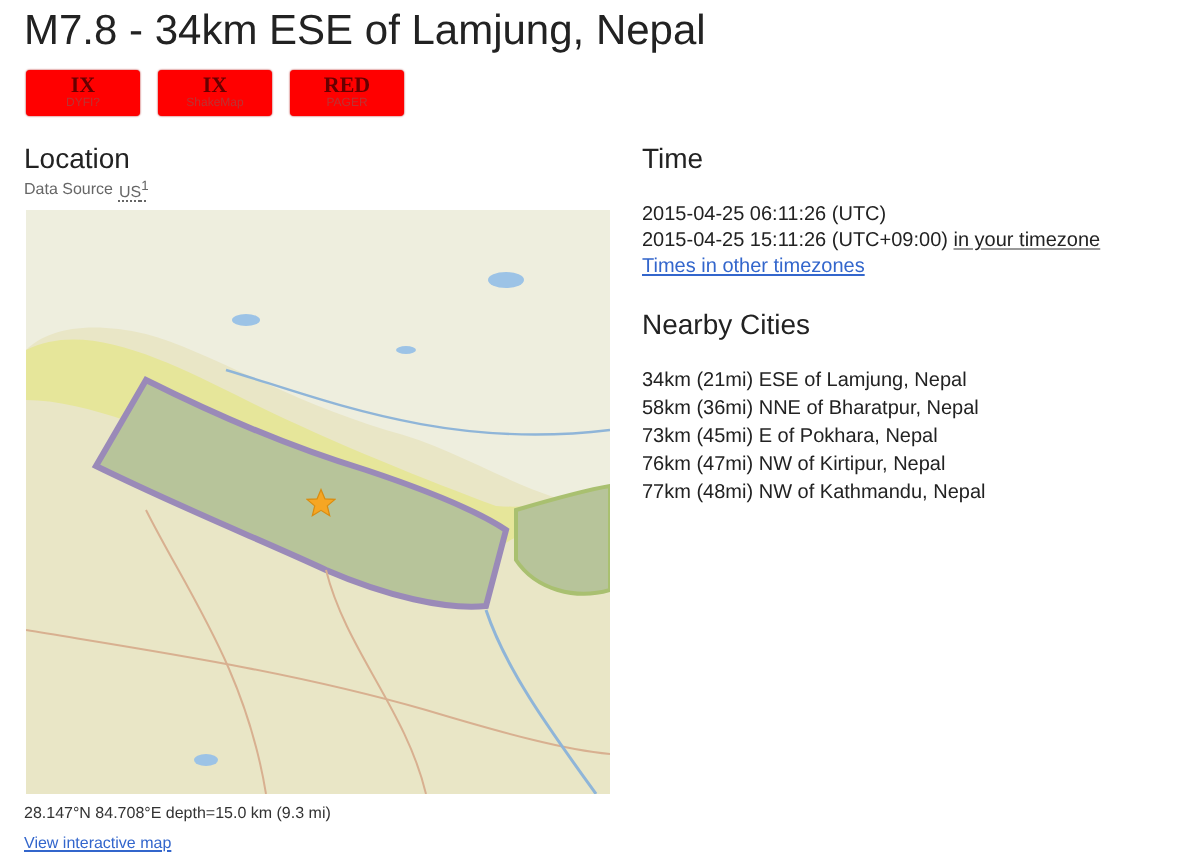 This screenshot has height=860, width=1200. I want to click on nearby-city: 77km (48mi) NW of Kathmandu, Nepal, so click(815, 493).